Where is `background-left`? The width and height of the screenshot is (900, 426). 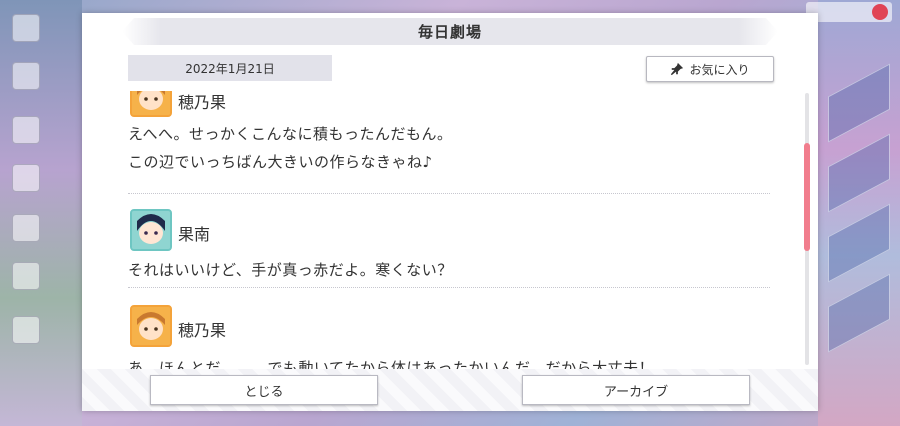 background-left is located at coordinates (41, 213).